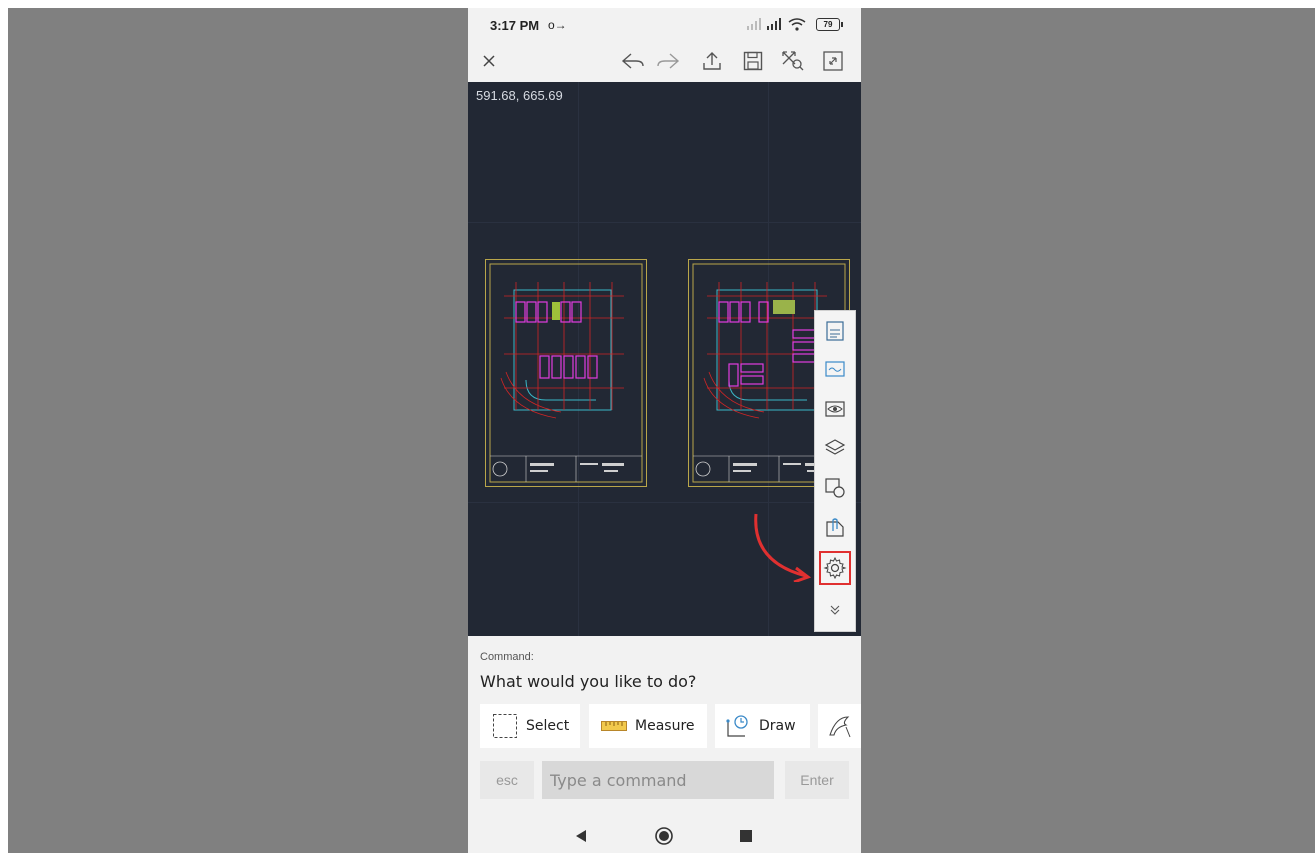 The image size is (1315, 853). What do you see at coordinates (588, 681) in the screenshot?
I see `command-prompt: What would you like to do?` at bounding box center [588, 681].